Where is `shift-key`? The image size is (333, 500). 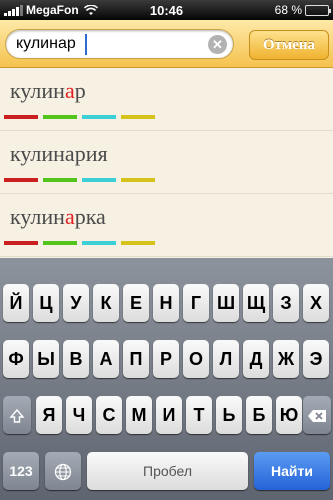
shift-key is located at coordinates (17, 415).